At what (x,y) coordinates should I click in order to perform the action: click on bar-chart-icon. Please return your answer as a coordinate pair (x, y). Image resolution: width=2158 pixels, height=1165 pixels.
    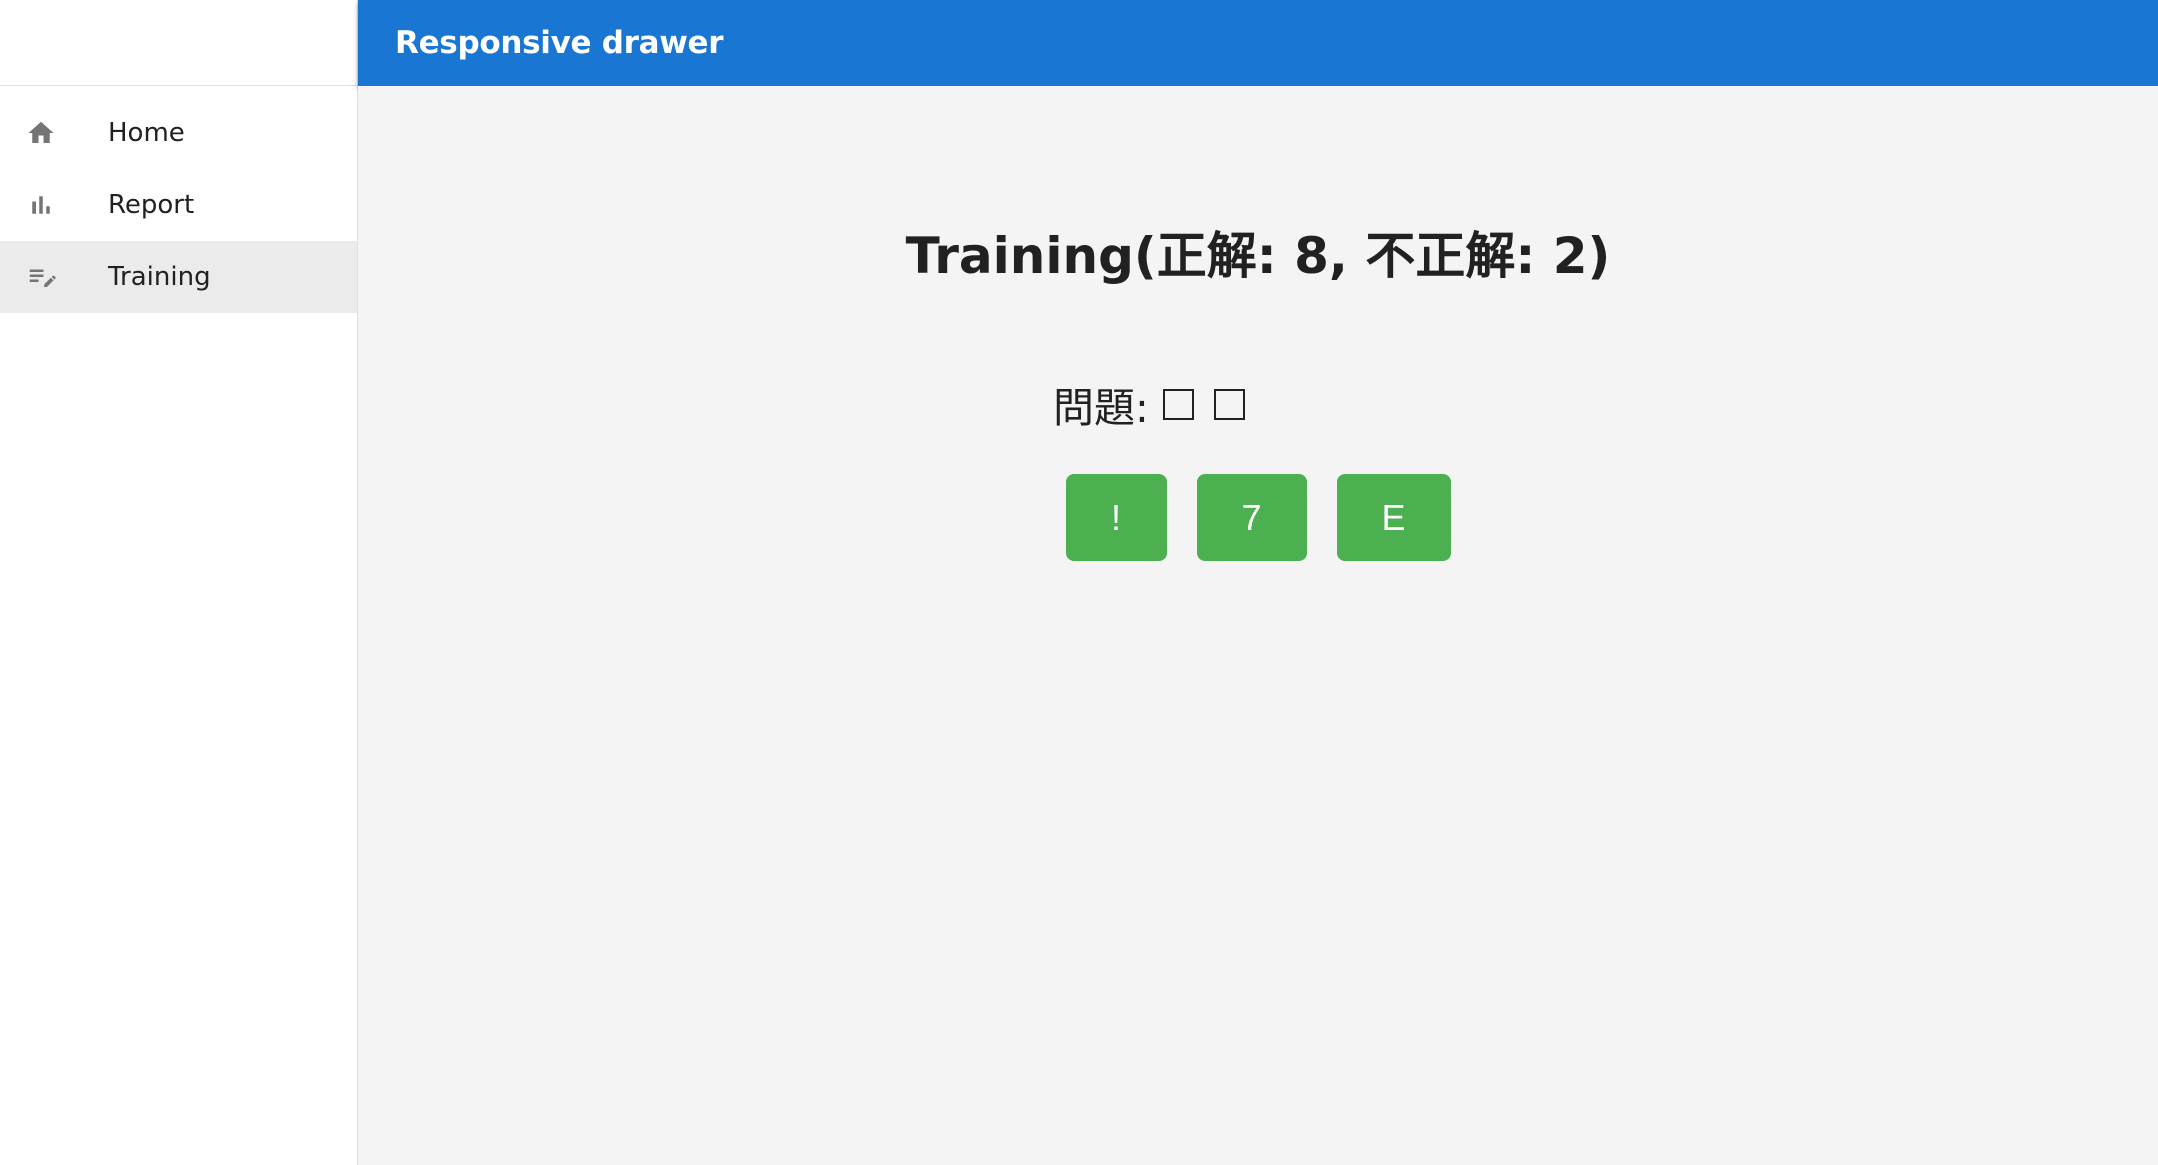
    Looking at the image, I should click on (41, 205).